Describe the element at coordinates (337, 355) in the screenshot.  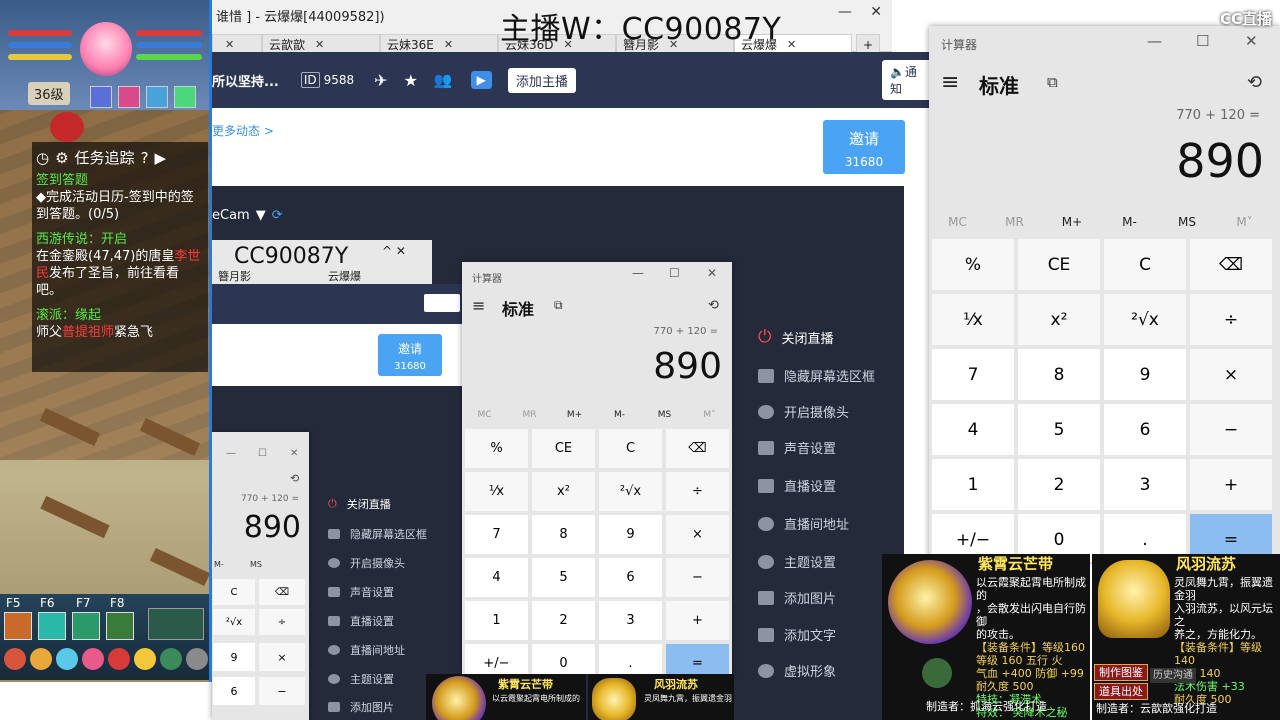
I see `nested-white: 邀请 31680` at that location.